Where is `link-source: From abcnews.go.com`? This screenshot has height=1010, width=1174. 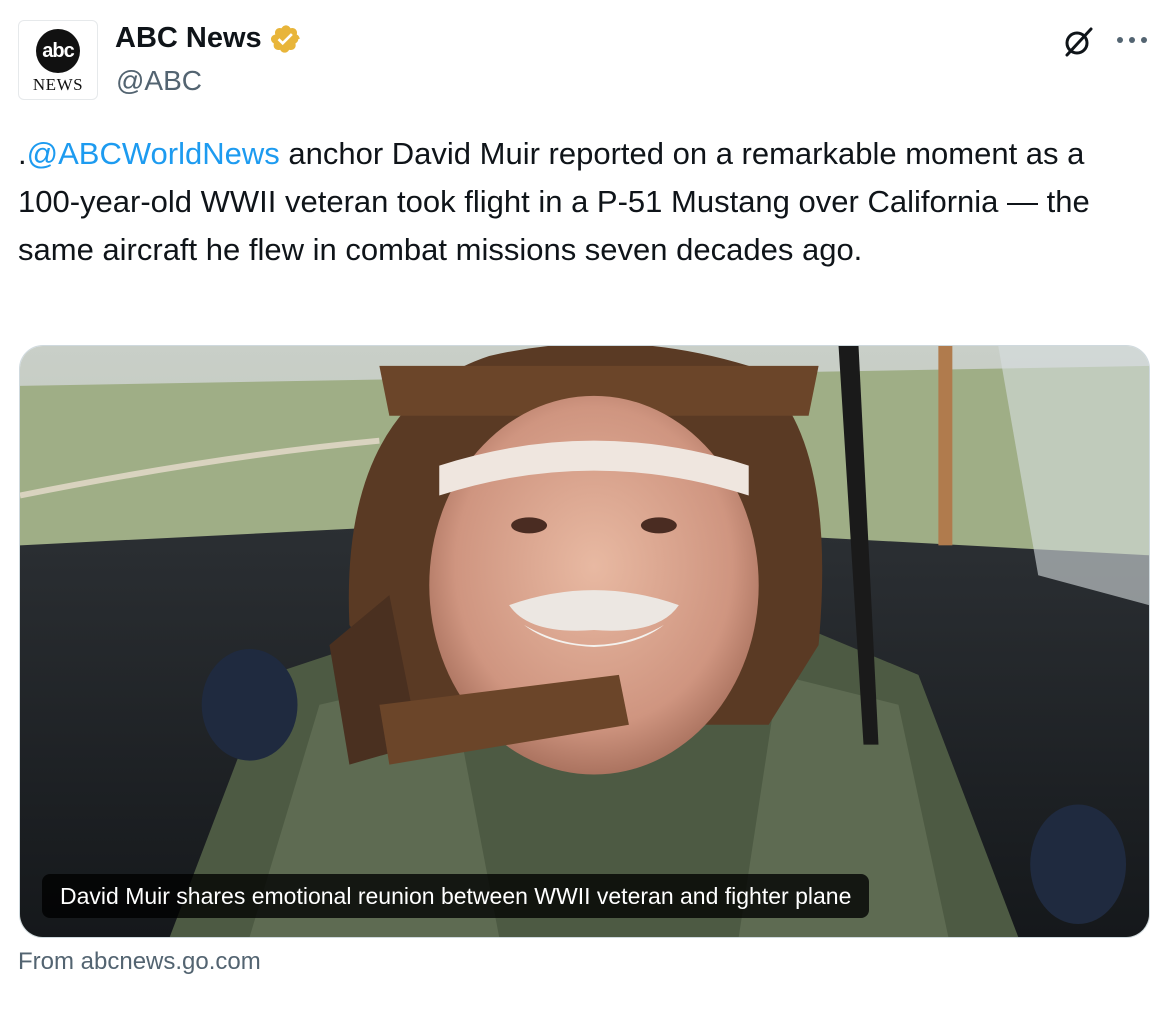
link-source: From abcnews.go.com is located at coordinates (139, 962).